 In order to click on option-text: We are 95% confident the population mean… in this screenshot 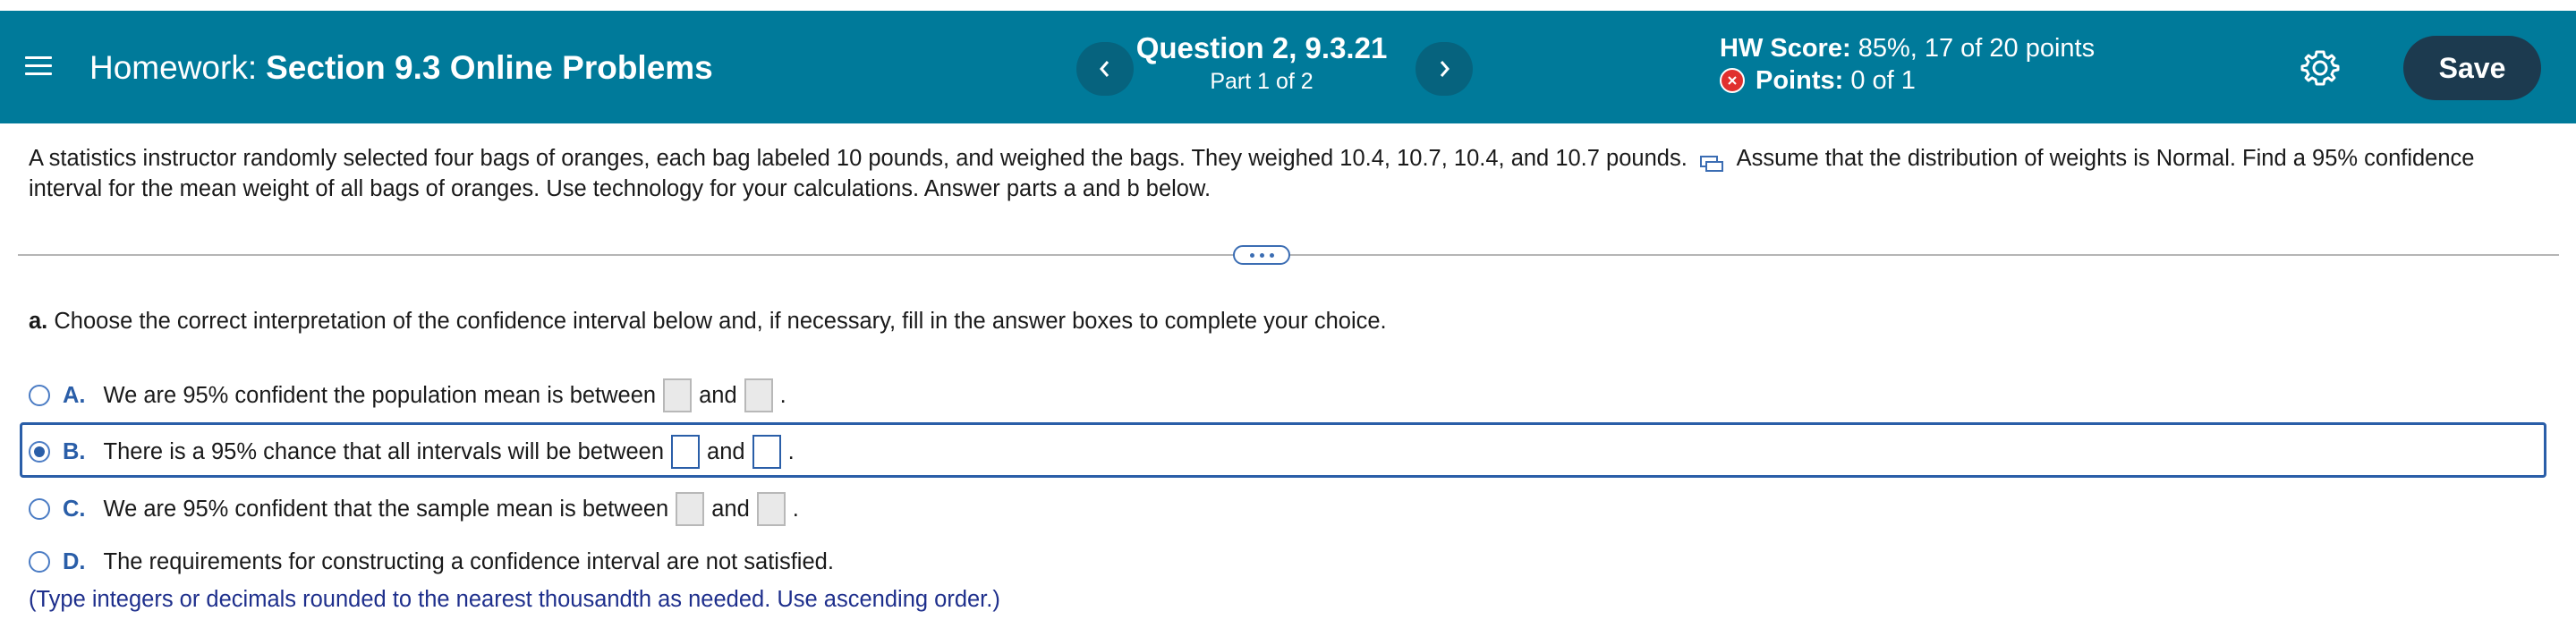, I will do `click(380, 395)`.